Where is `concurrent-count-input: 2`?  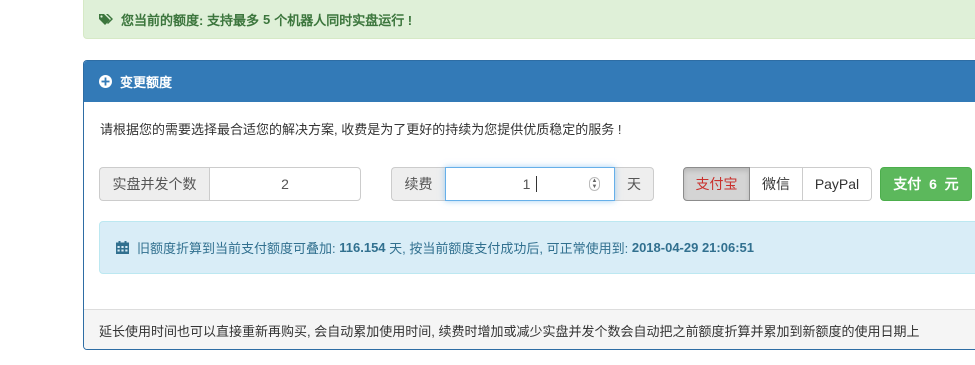 concurrent-count-input: 2 is located at coordinates (285, 184).